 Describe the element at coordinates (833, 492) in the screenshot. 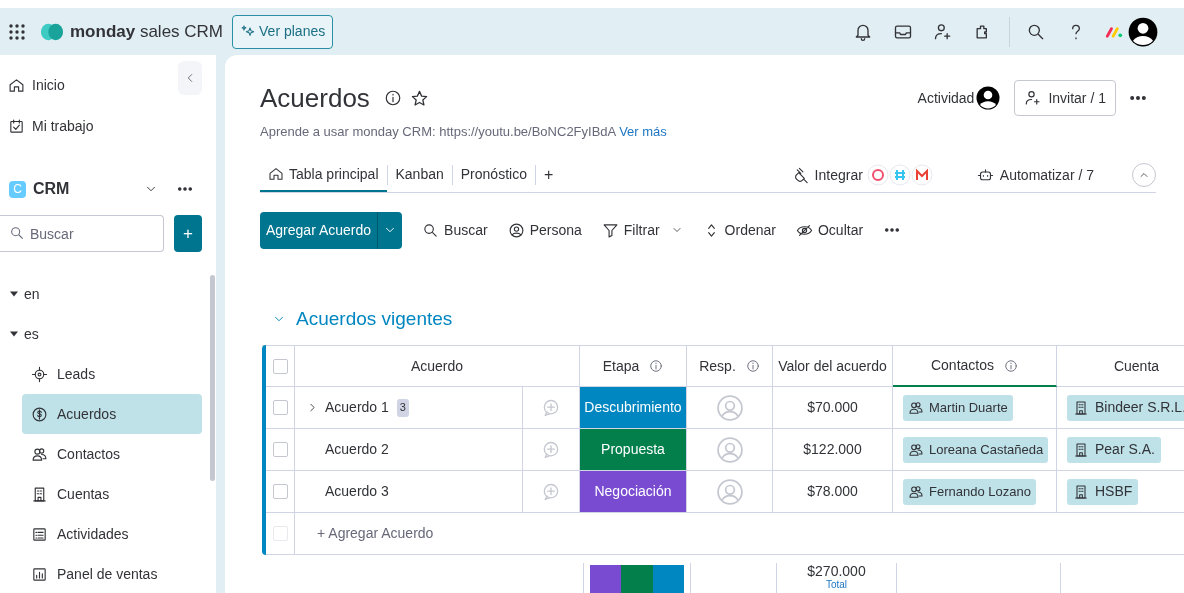

I see `value-cell: $78.000` at that location.